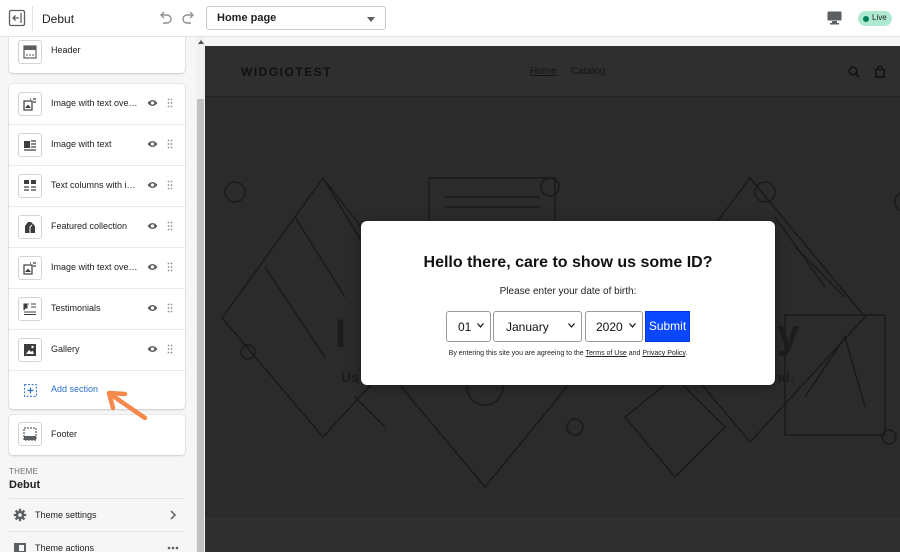 This screenshot has height=552, width=900. I want to click on theme-settings-button: Theme settings, so click(97, 514).